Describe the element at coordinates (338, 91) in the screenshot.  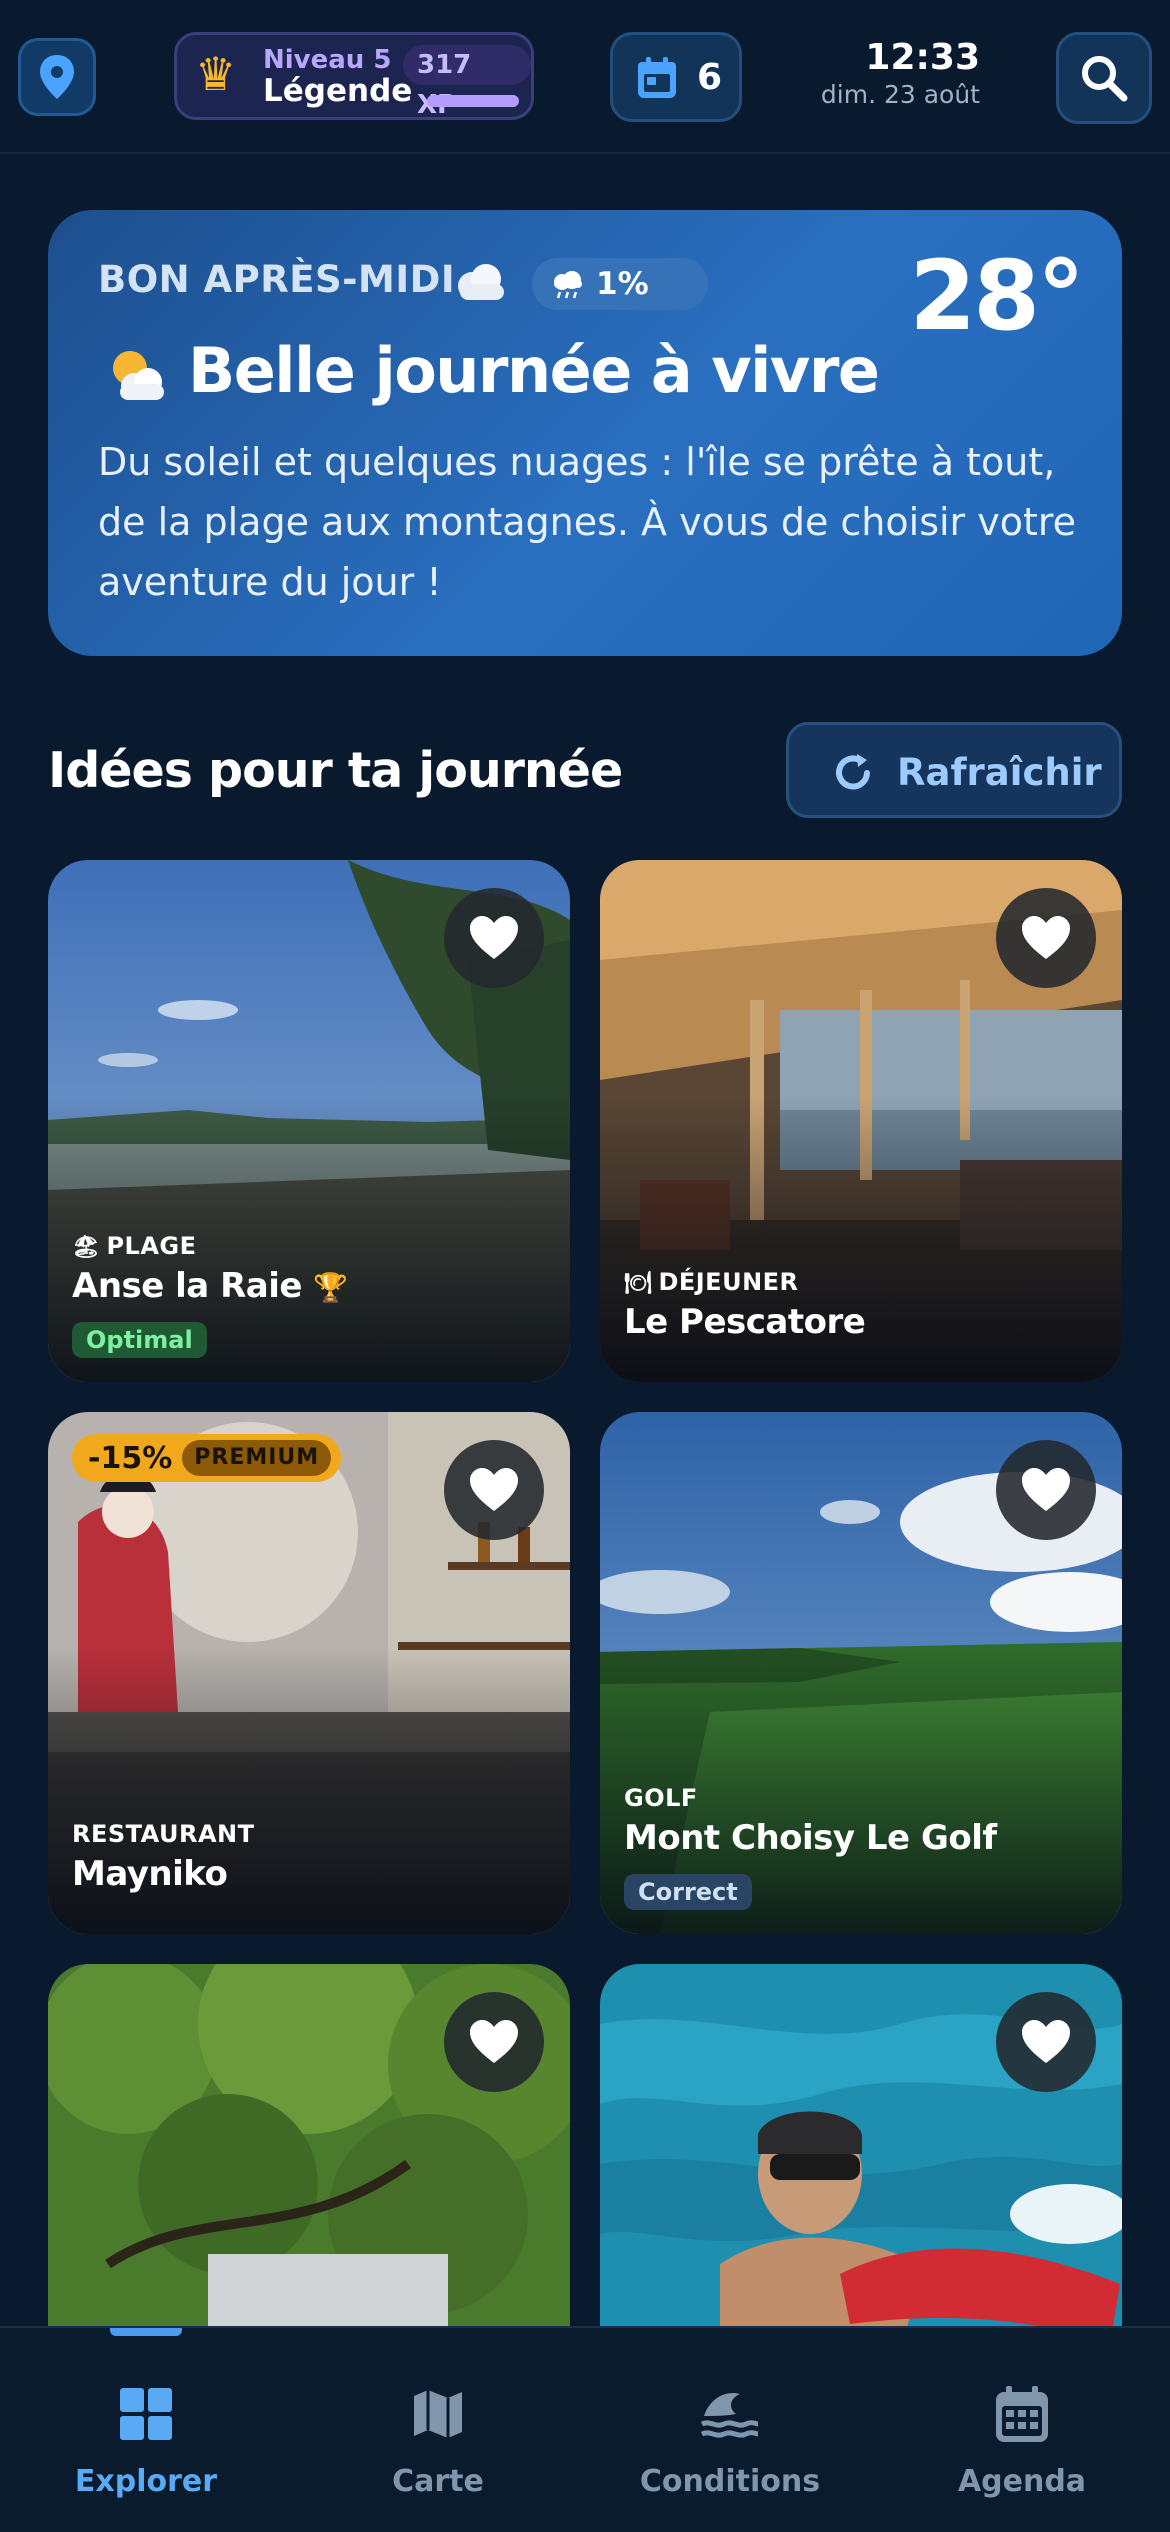
I see `rank-label: Légende` at that location.